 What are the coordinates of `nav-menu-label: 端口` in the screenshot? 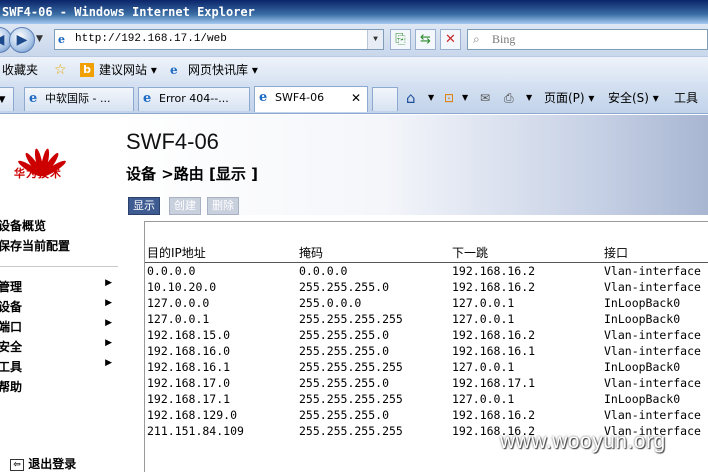 It's located at (11, 327).